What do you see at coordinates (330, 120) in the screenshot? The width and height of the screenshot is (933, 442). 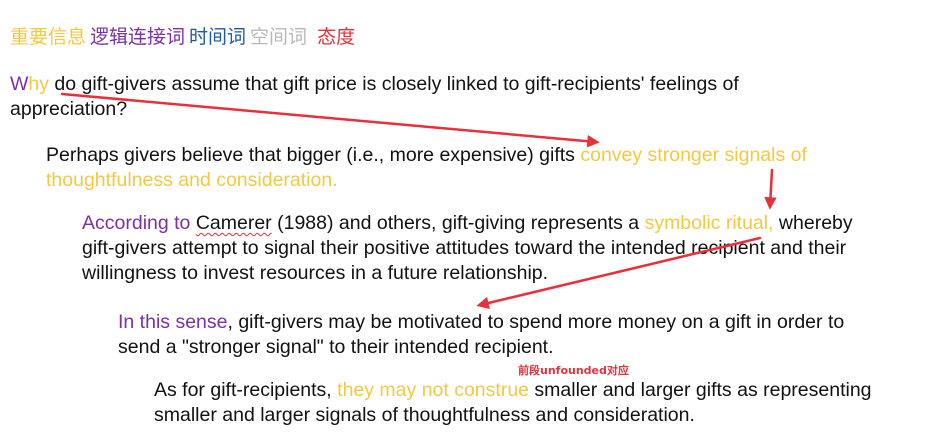 I see `arrow-why-to-perhaps` at bounding box center [330, 120].